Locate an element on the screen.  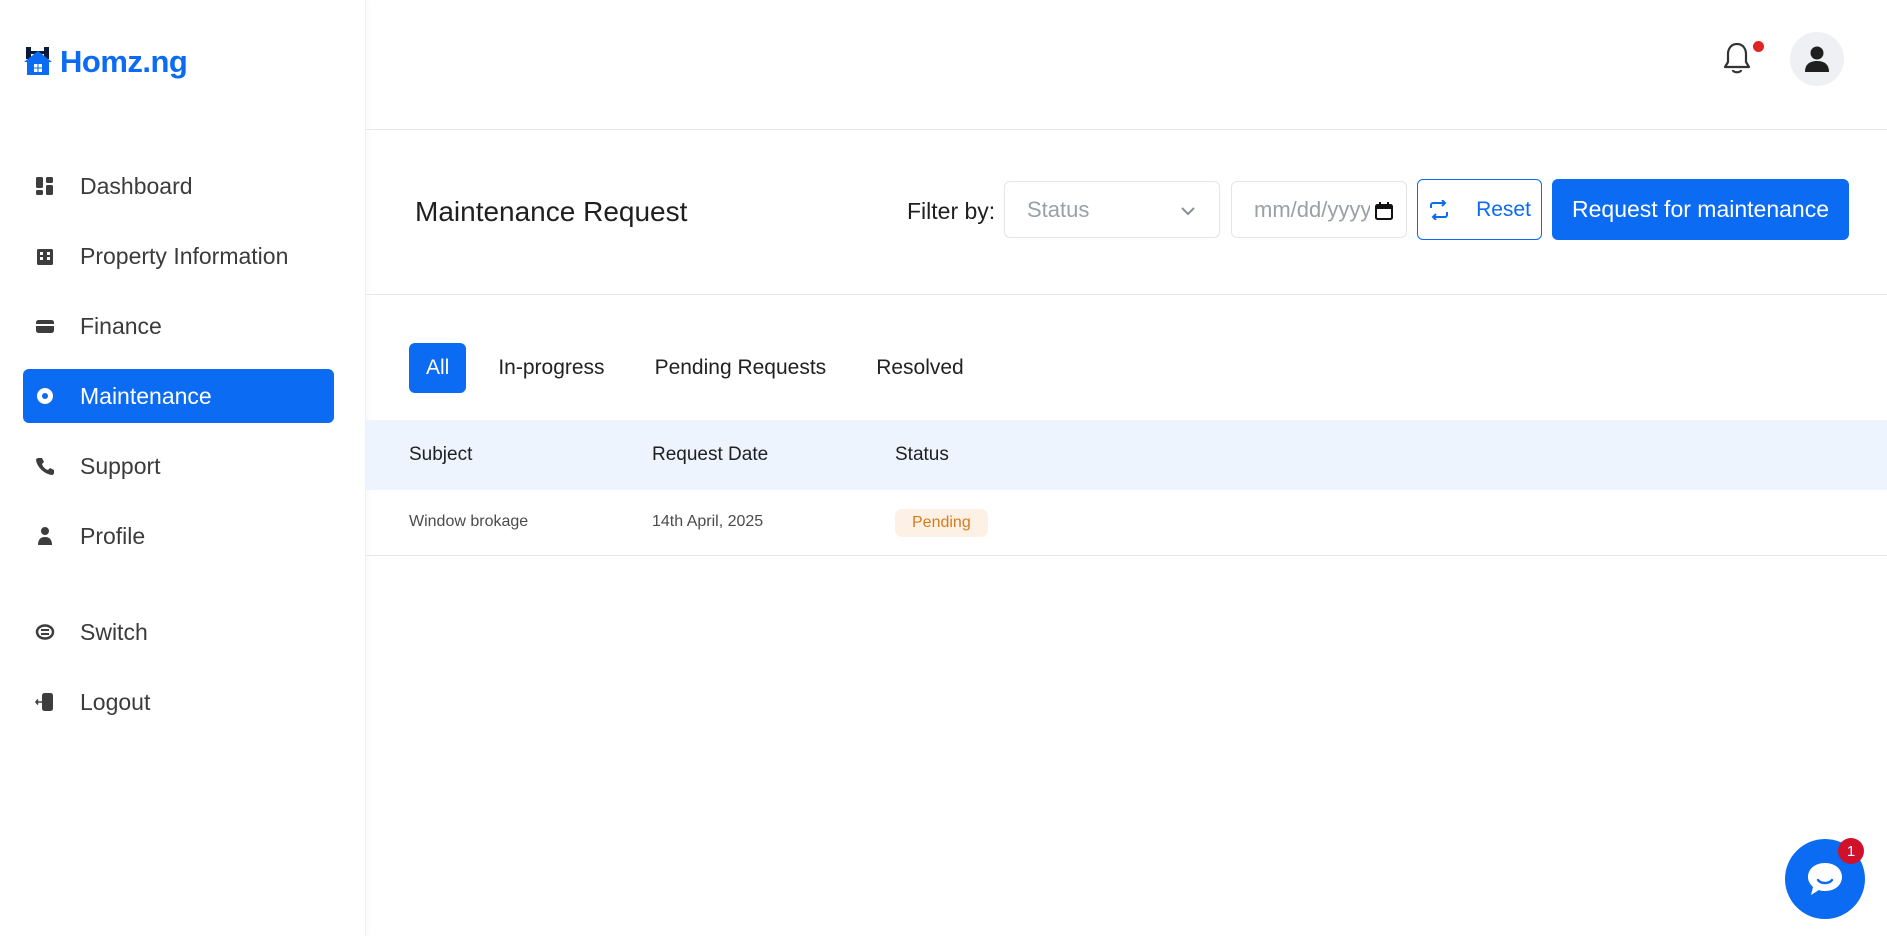
sidebar-item-label: Finance is located at coordinates (121, 325).